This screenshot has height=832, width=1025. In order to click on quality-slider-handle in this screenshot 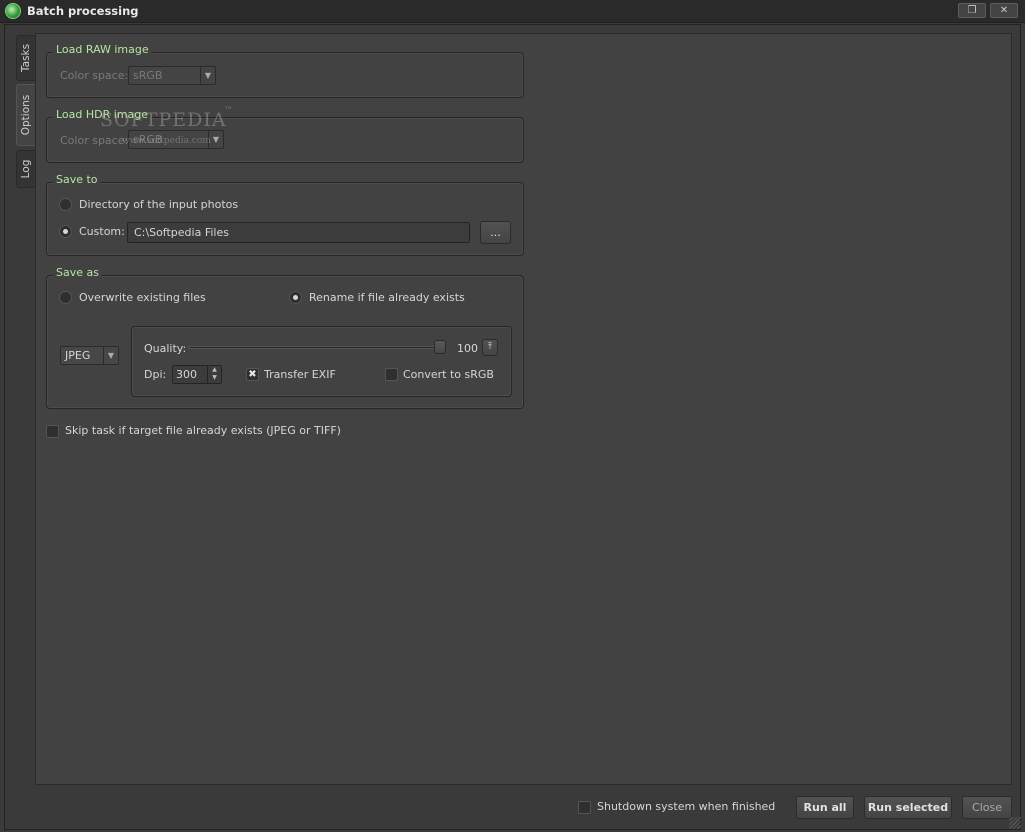, I will do `click(440, 347)`.